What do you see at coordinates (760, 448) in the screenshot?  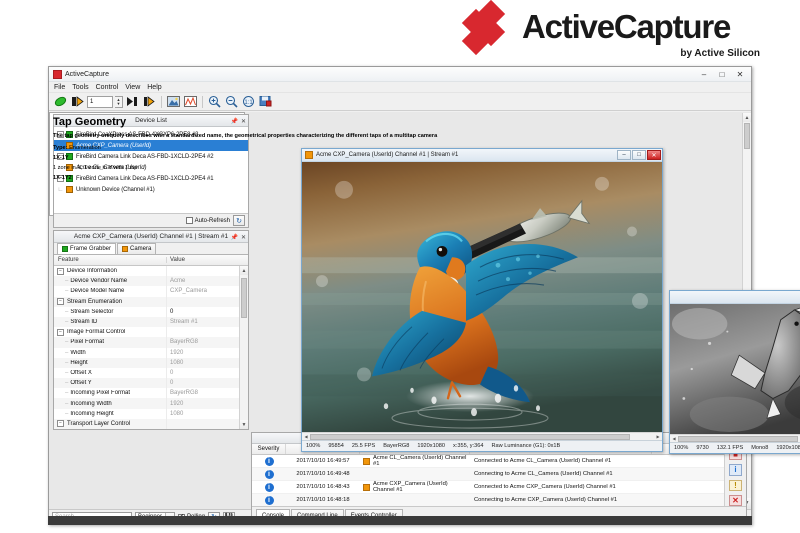 I see `pixel-format: Mono8` at bounding box center [760, 448].